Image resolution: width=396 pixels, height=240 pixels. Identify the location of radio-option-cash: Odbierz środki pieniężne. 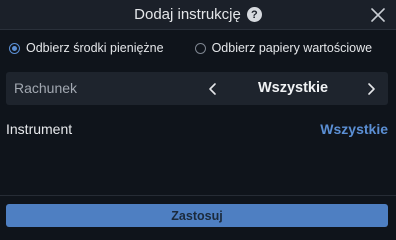
(86, 48).